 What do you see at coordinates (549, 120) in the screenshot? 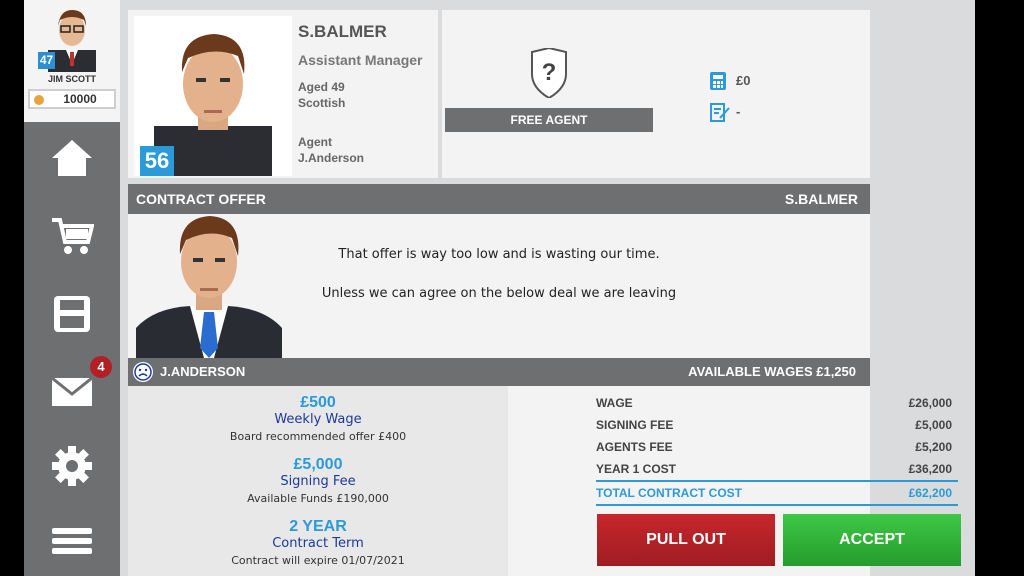
I see `free-agent-label: FREE AGENT` at bounding box center [549, 120].